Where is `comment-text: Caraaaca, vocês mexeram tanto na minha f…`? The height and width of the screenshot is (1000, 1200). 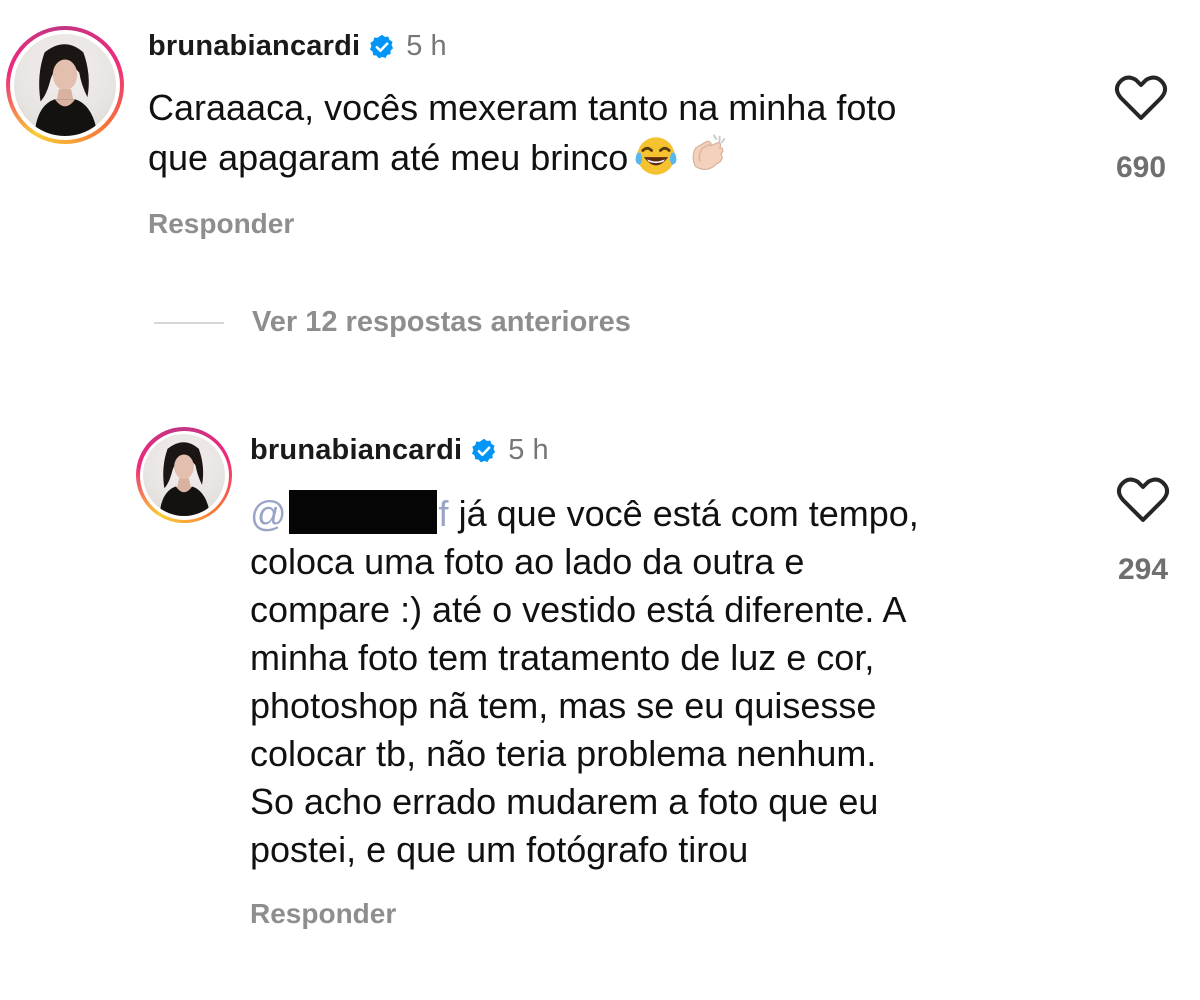 comment-text: Caraaaca, vocês mexeram tanto na minha f… is located at coordinates (522, 137).